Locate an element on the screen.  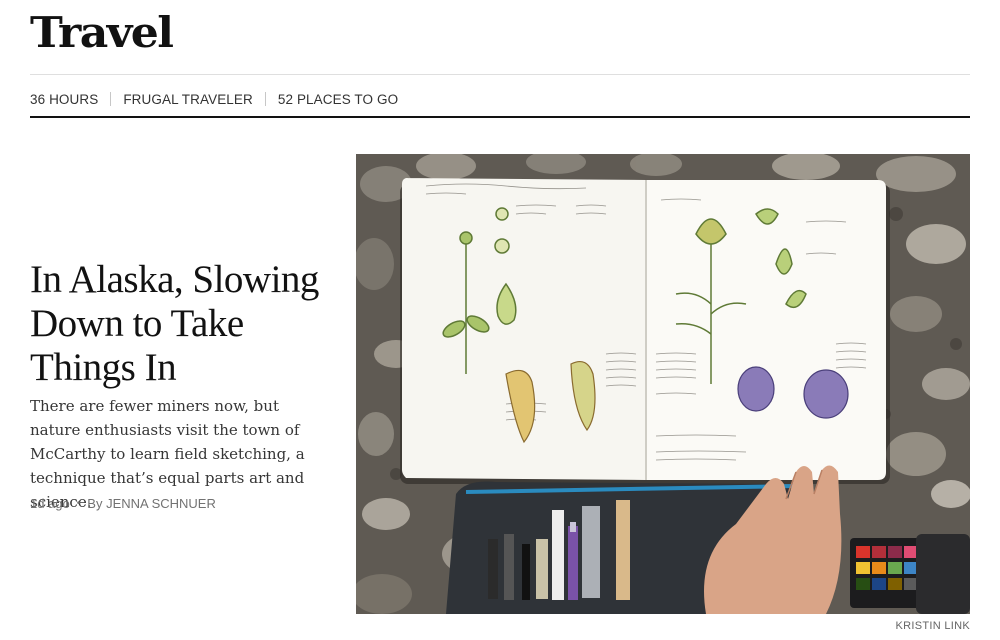
photo-credit: KRISTIN LINK is located at coordinates (932, 626).